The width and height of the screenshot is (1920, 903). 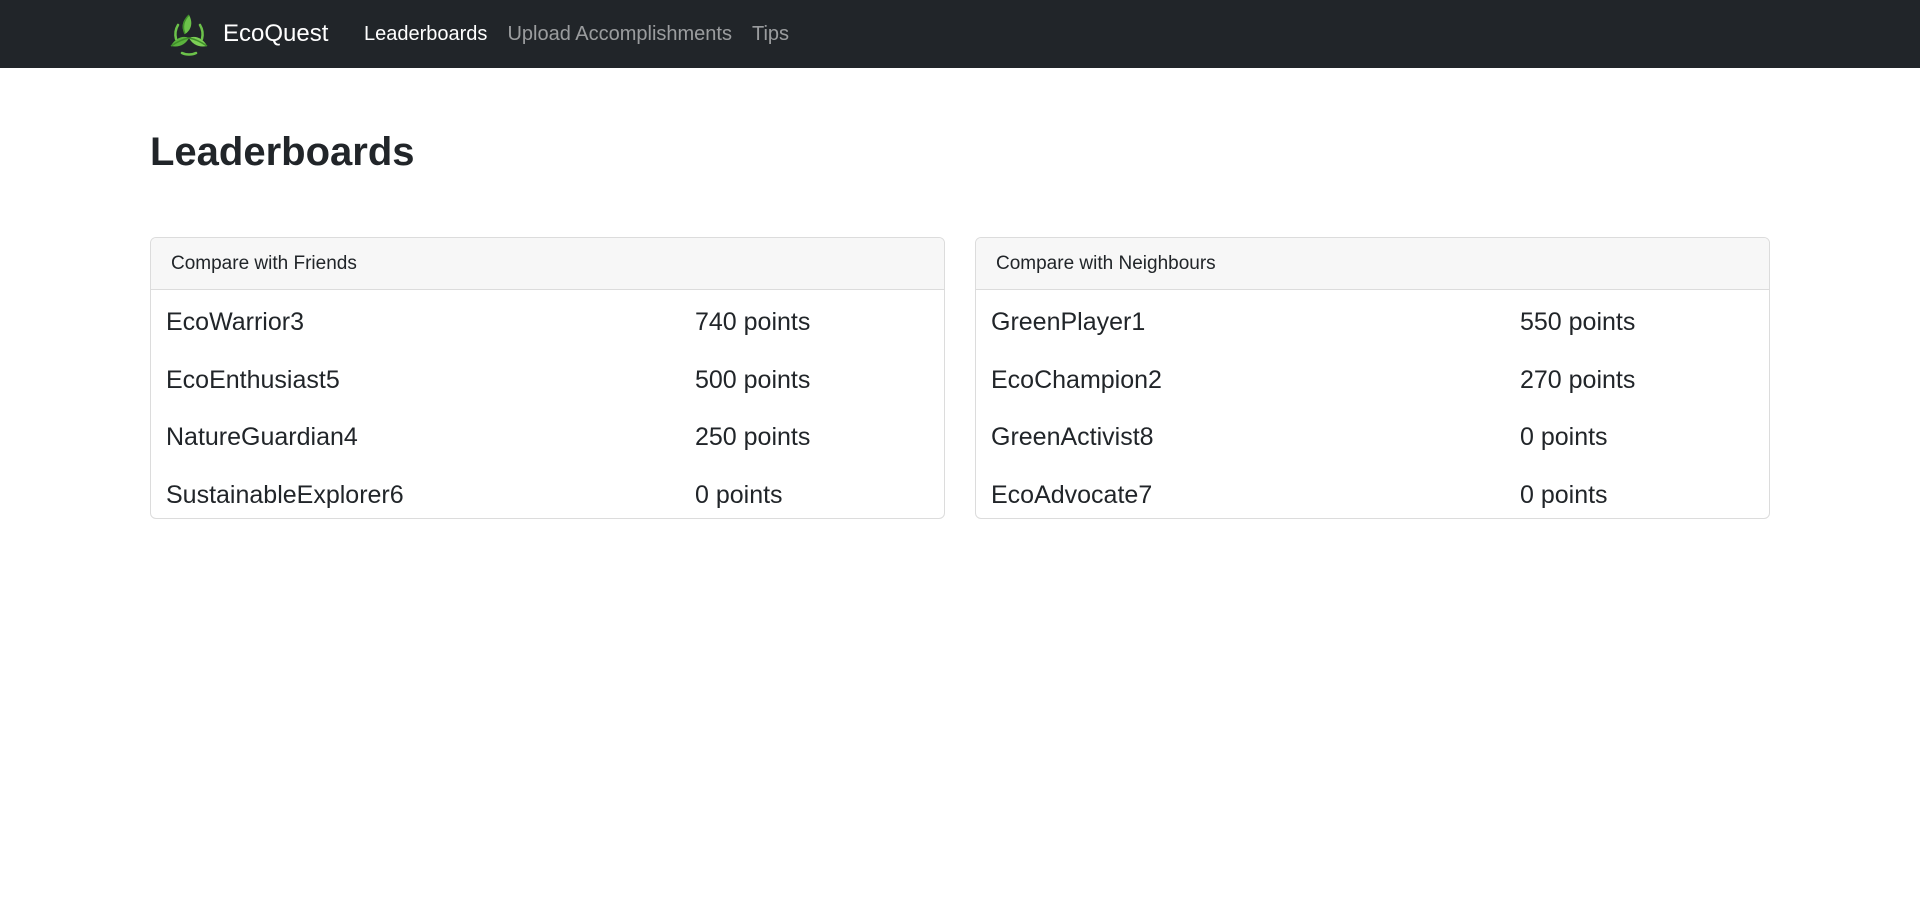 I want to click on nav-link-leaderboards: Leaderboards, so click(x=425, y=34).